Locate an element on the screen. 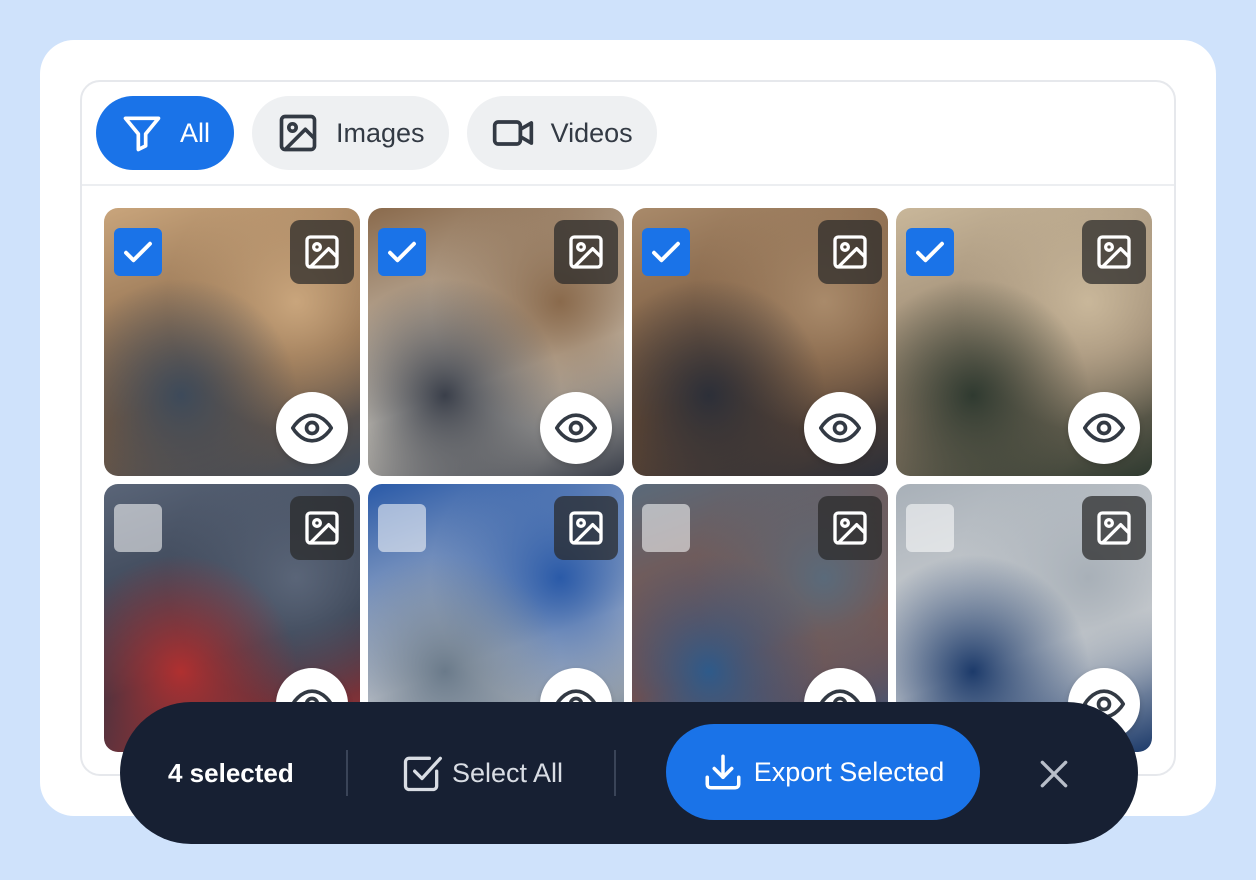  filter-images-label: Images is located at coordinates (380, 132).